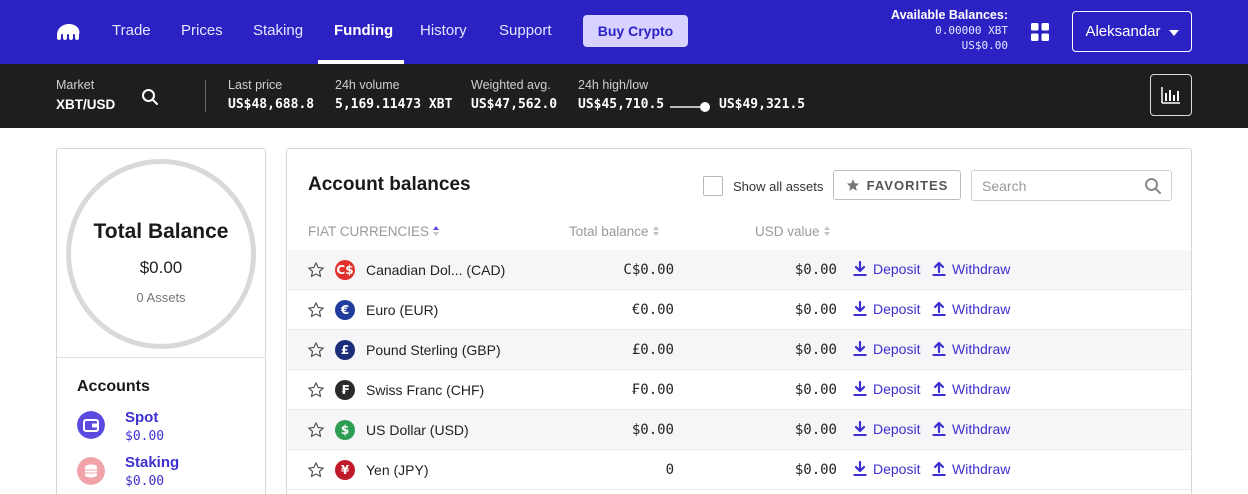 Image resolution: width=1248 pixels, height=494 pixels. I want to click on apps-grid-icon, so click(1040, 32).